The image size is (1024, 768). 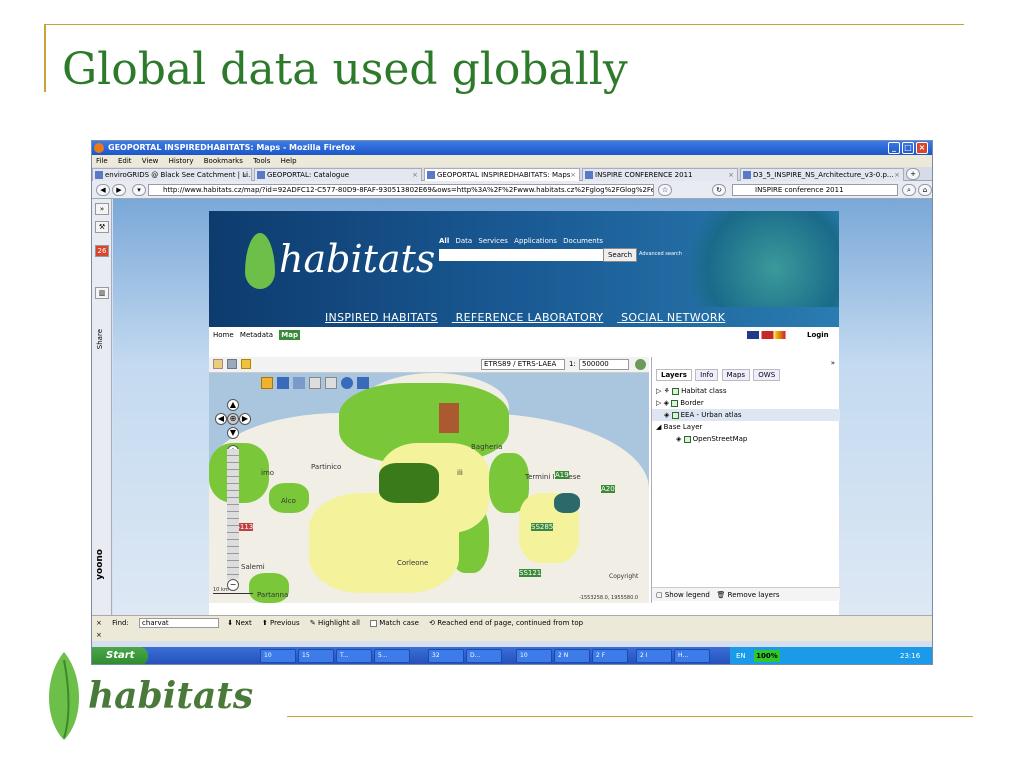 What do you see at coordinates (289, 161) in the screenshot?
I see `menu-help: Help` at bounding box center [289, 161].